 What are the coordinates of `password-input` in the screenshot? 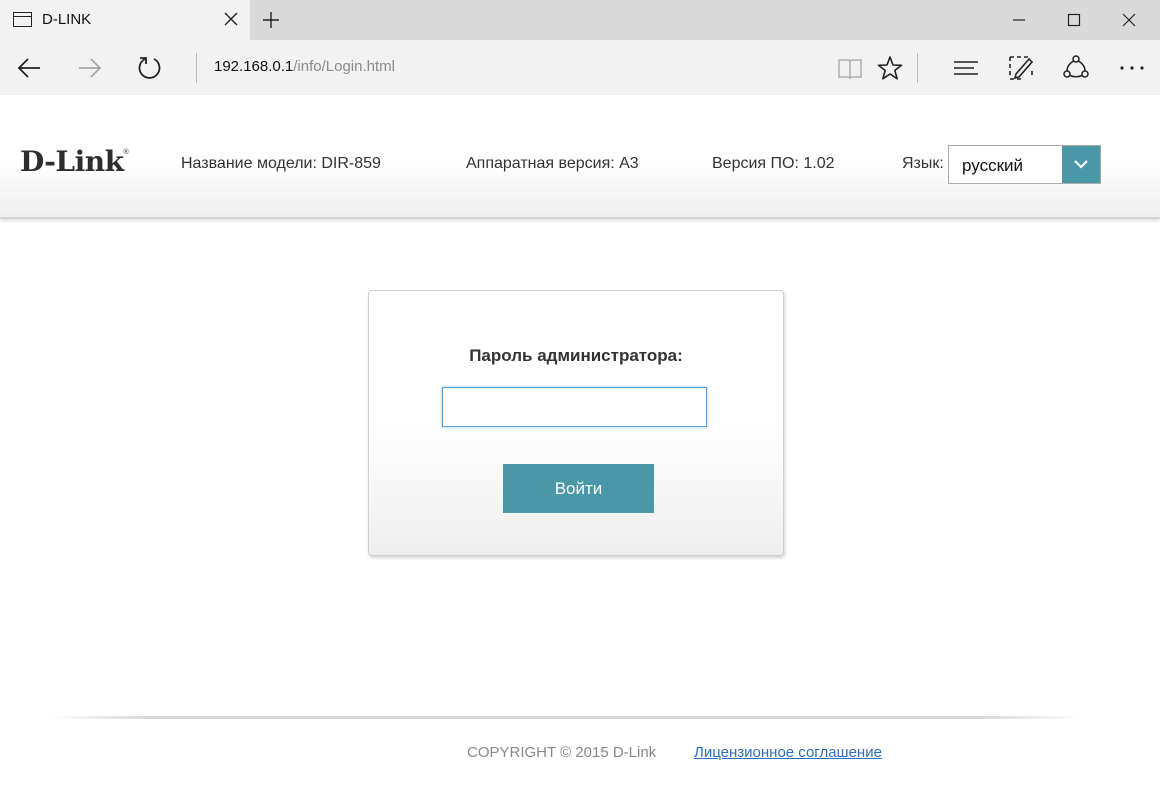 It's located at (574, 407).